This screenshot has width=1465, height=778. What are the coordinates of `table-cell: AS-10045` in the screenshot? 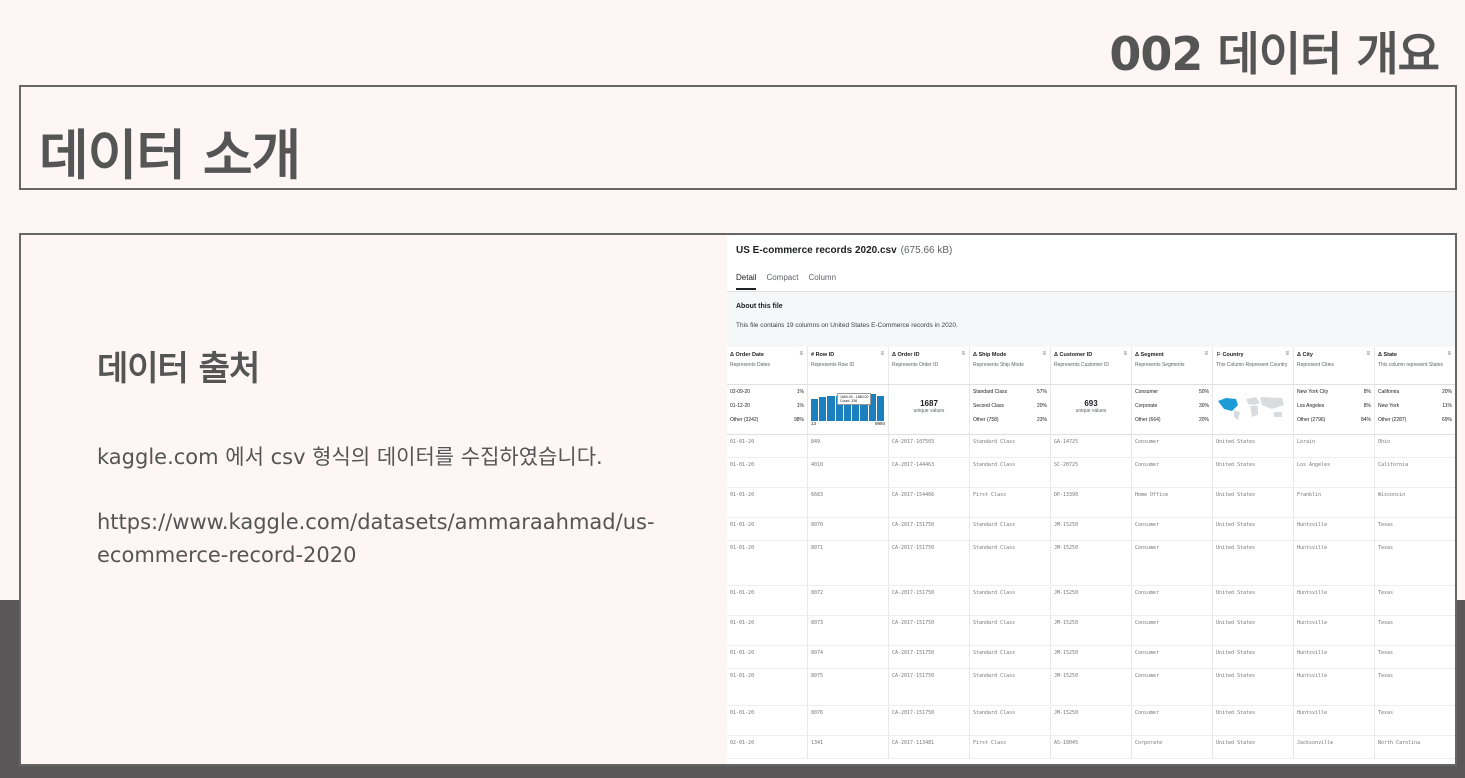 It's located at (1091, 747).